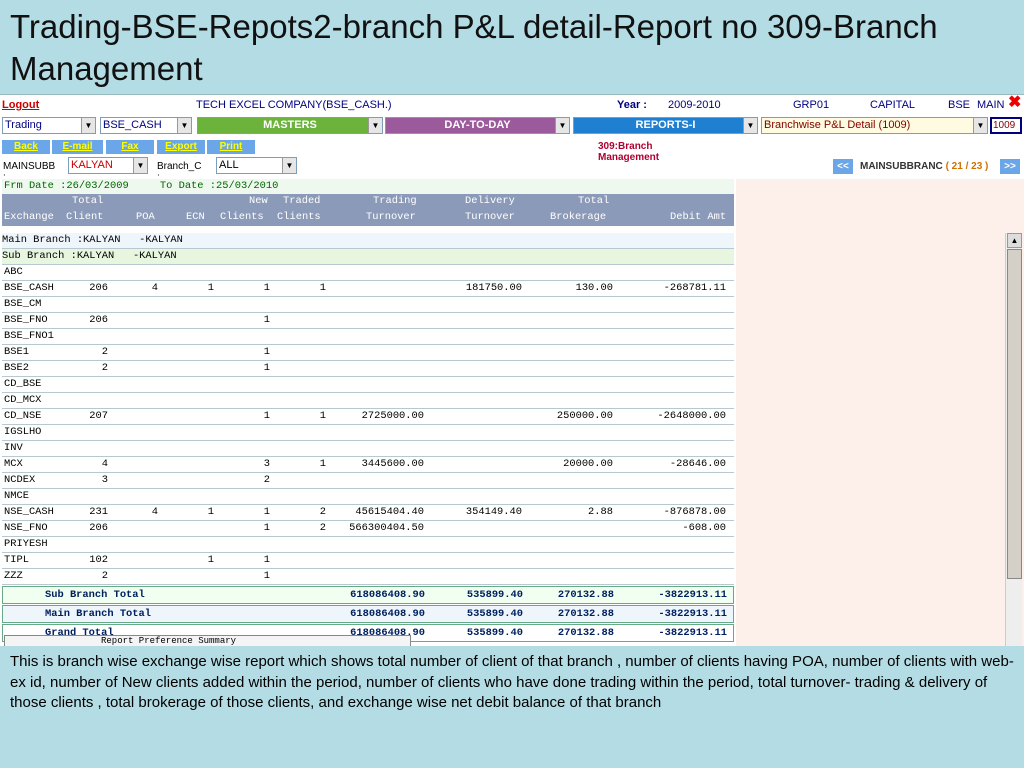  What do you see at coordinates (23, 304) in the screenshot?
I see `cell-ex: BSE_CM` at bounding box center [23, 304].